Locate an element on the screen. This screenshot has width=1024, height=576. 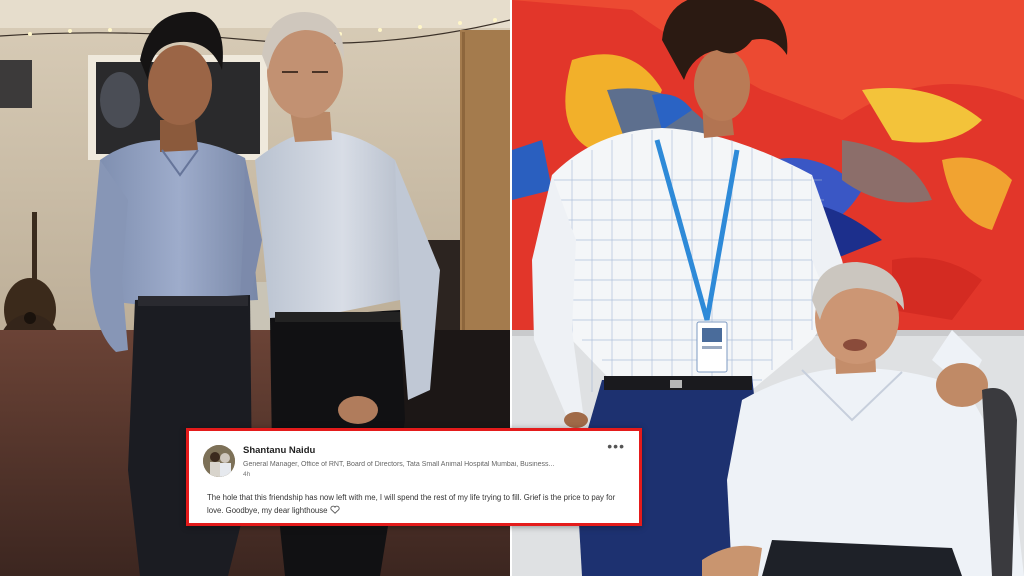
author-avatar is located at coordinates (219, 461).